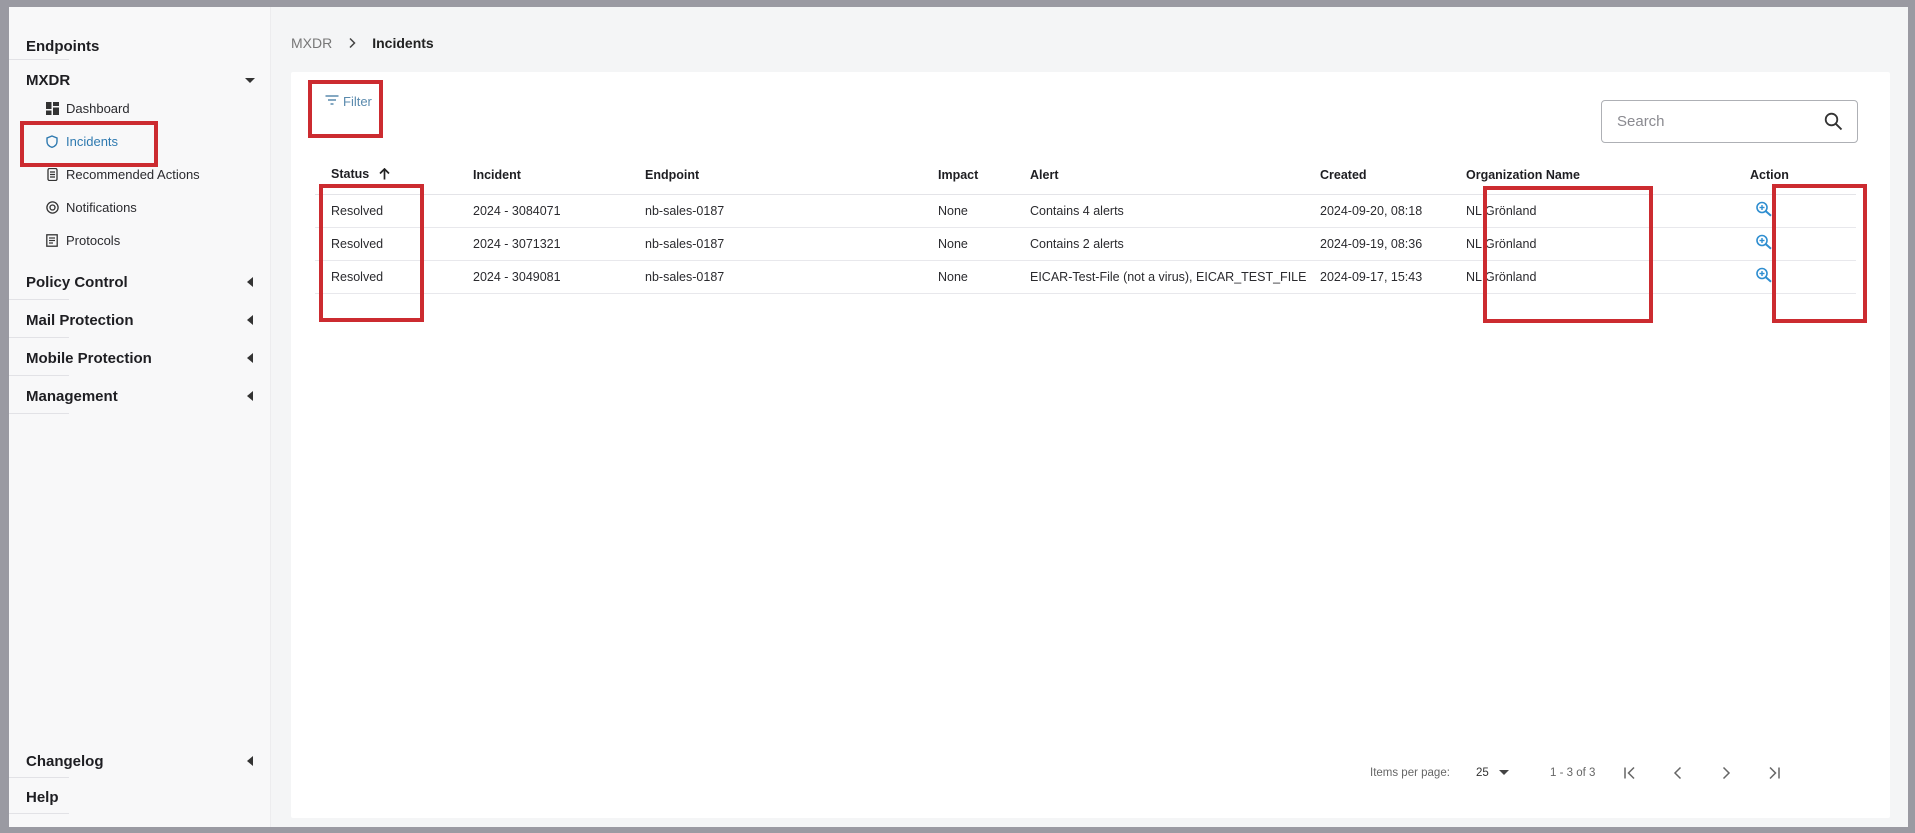 The image size is (1915, 833). I want to click on sidebar-section-label: Endpoints, so click(63, 46).